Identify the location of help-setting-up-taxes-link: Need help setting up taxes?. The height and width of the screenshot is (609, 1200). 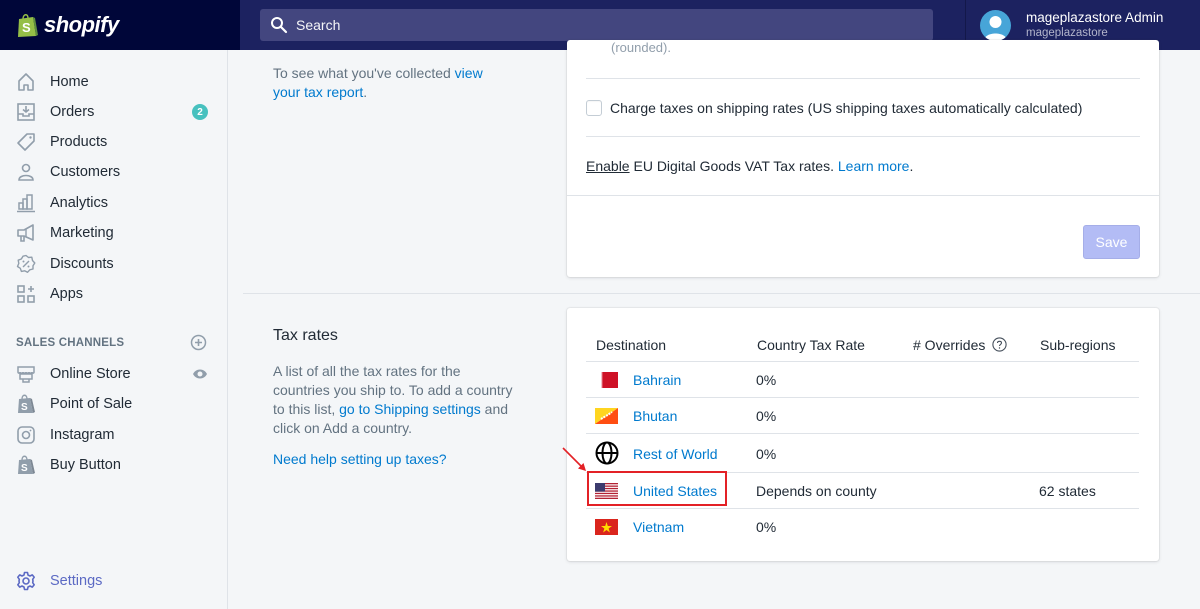
(360, 459).